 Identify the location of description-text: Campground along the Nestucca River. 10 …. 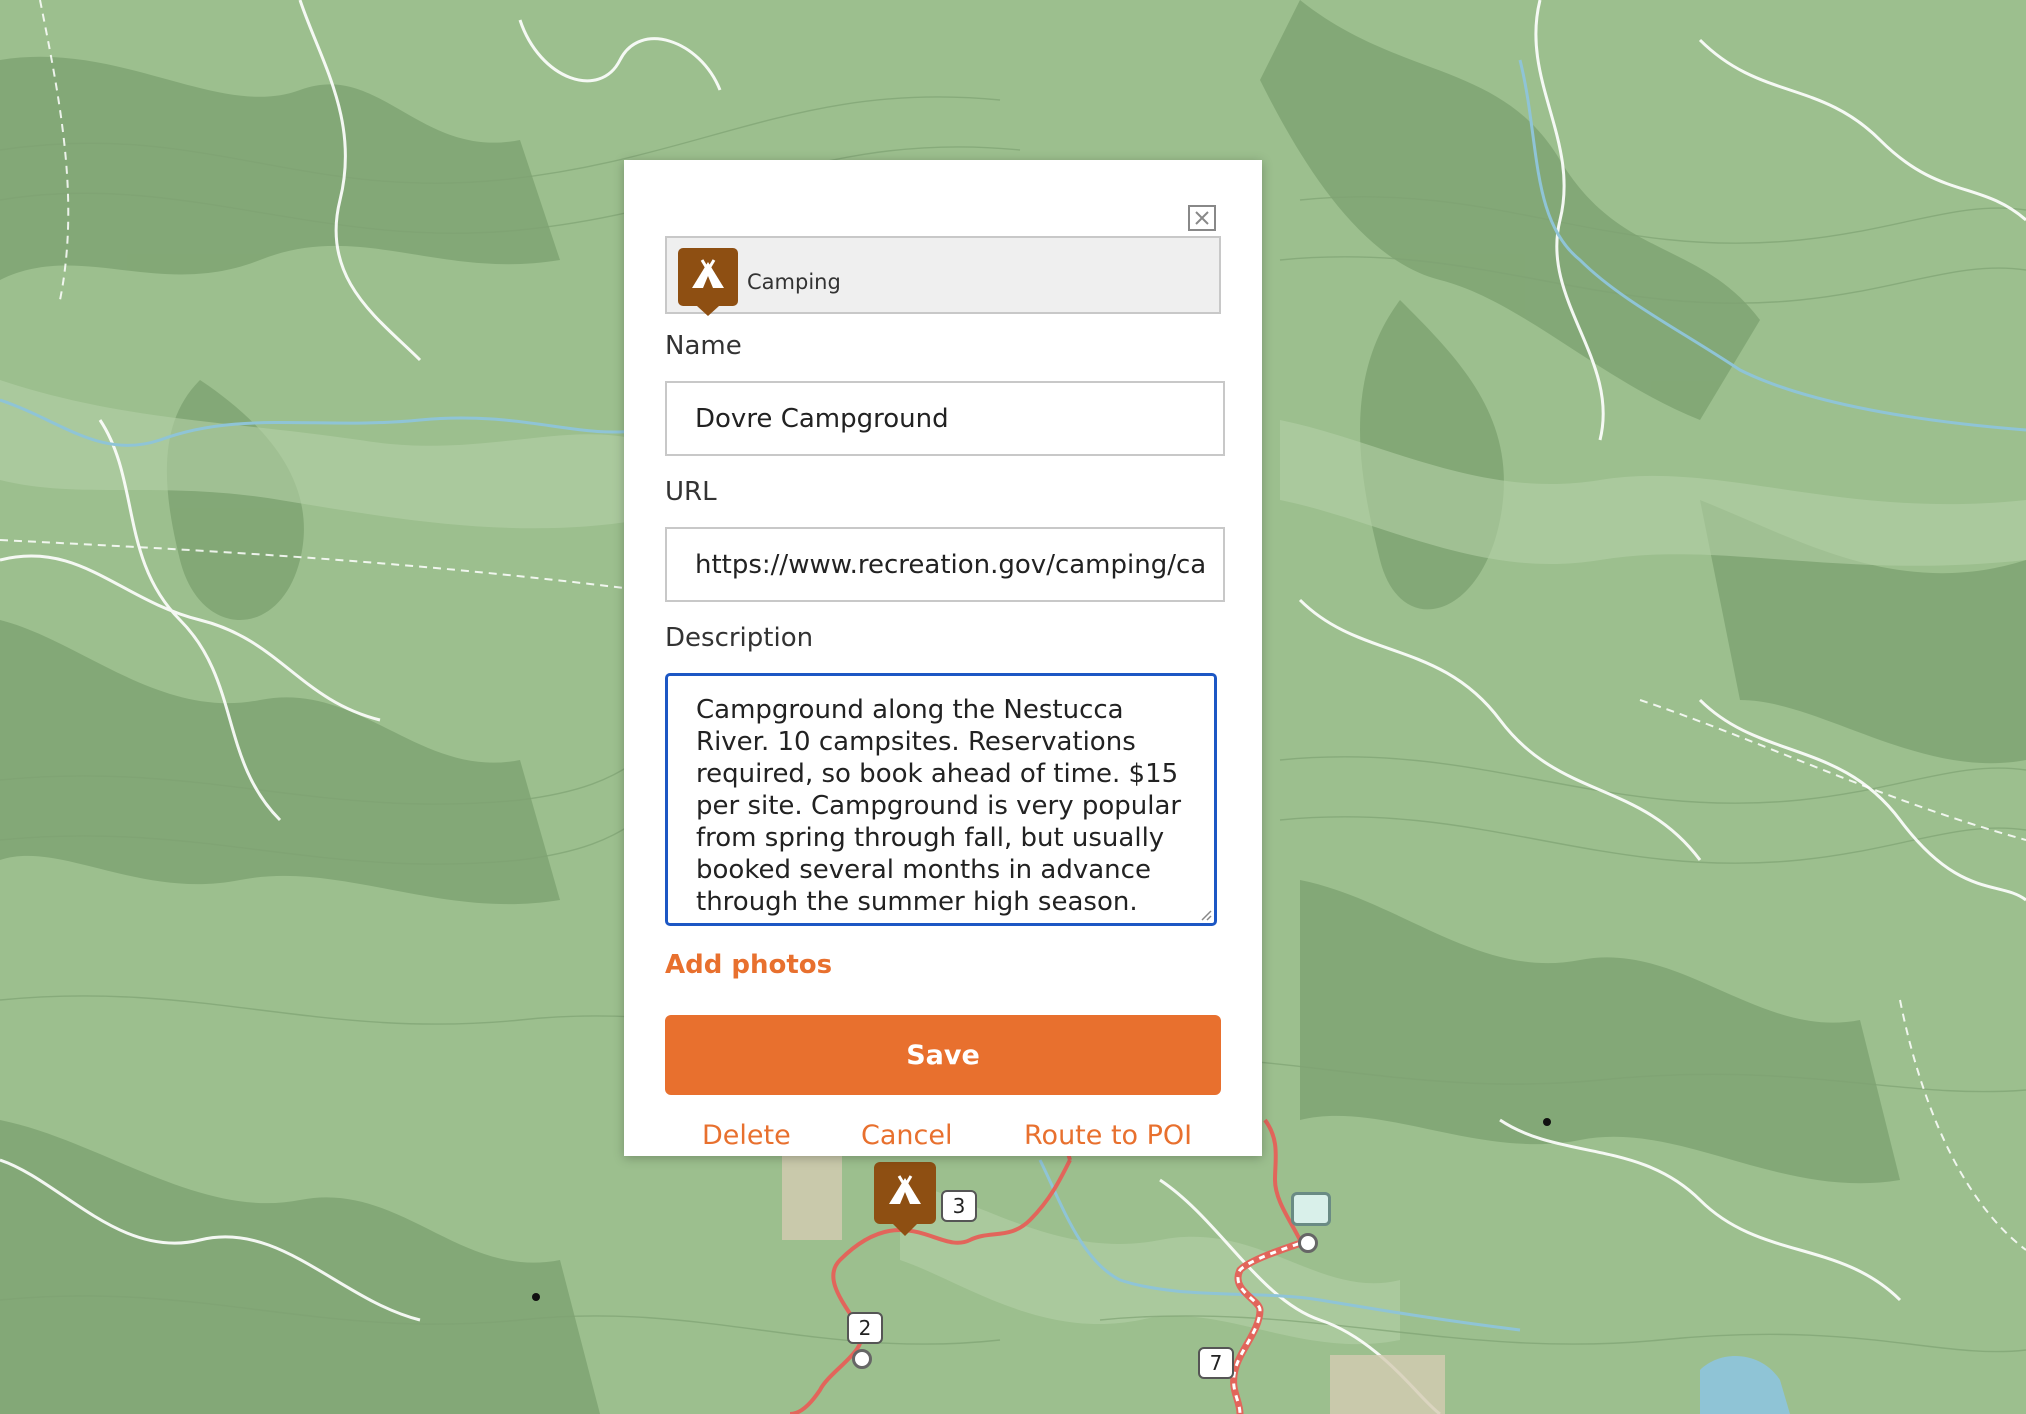
(939, 806).